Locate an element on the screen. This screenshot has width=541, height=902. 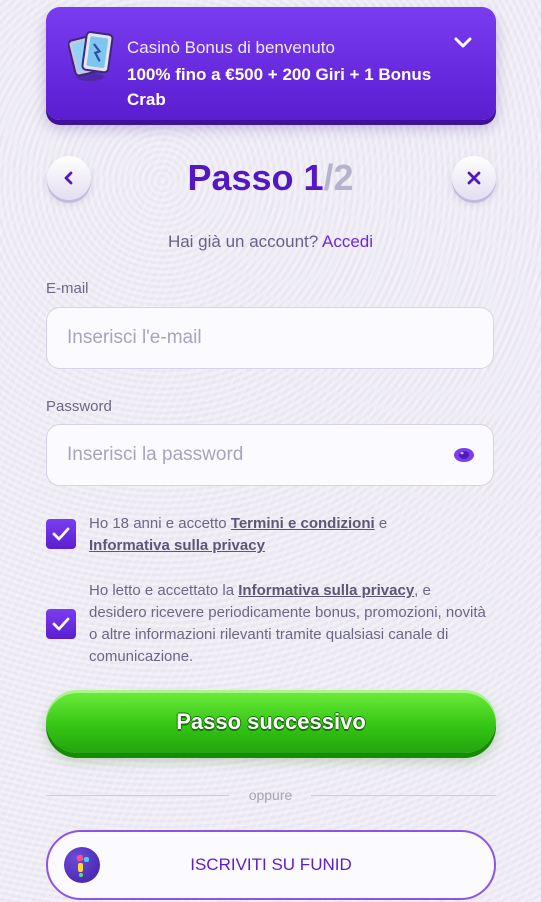
password-field-wrapper is located at coordinates (270, 455).